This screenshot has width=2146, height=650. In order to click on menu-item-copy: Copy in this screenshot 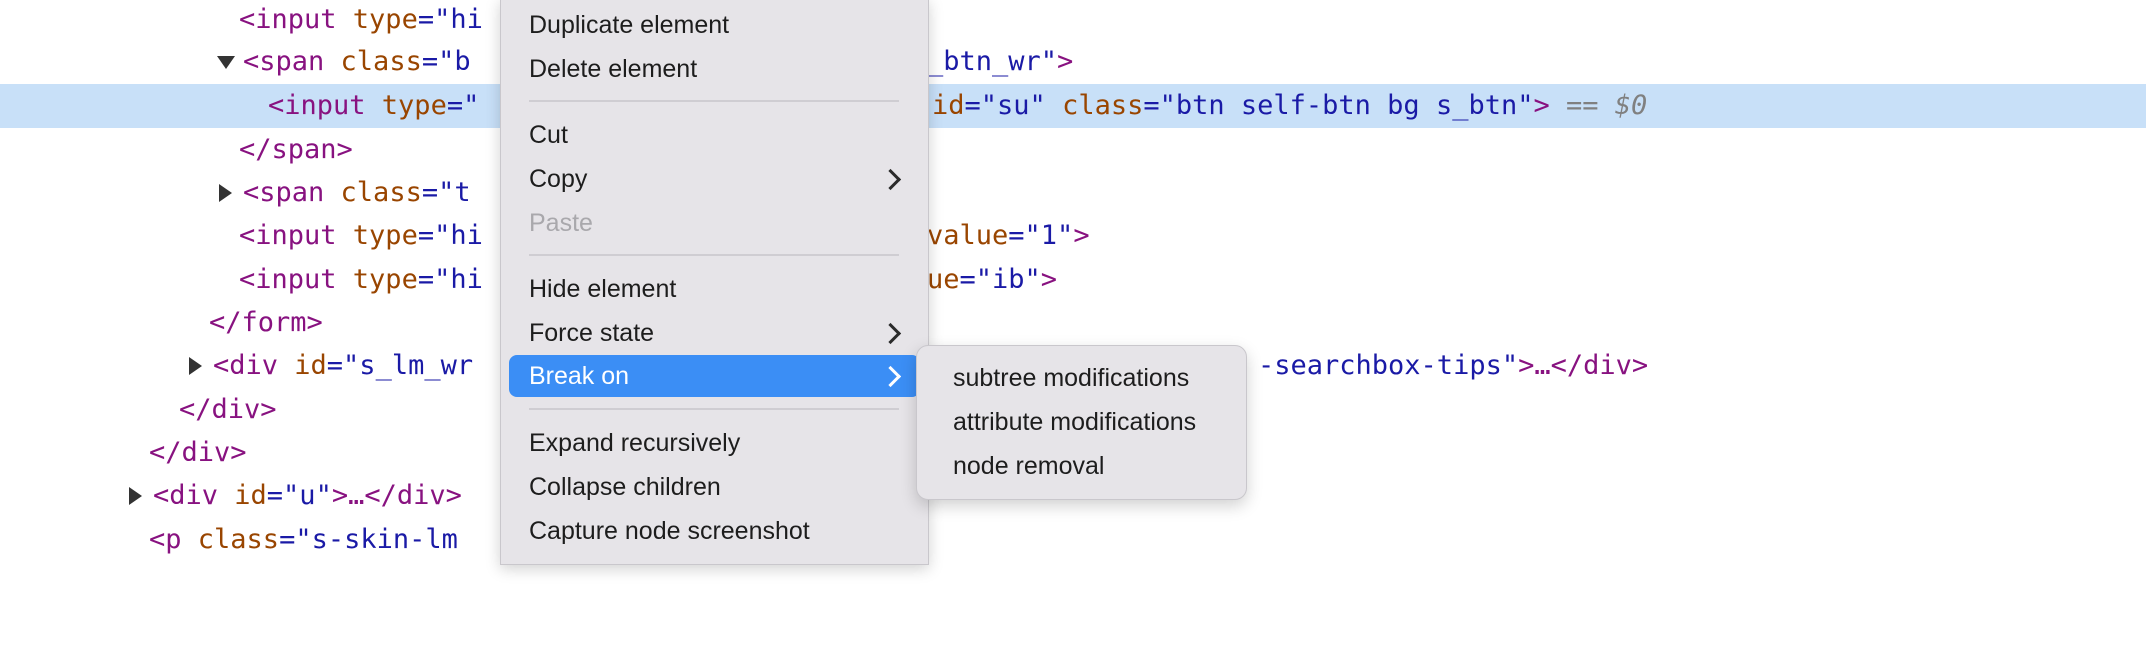, I will do `click(714, 179)`.